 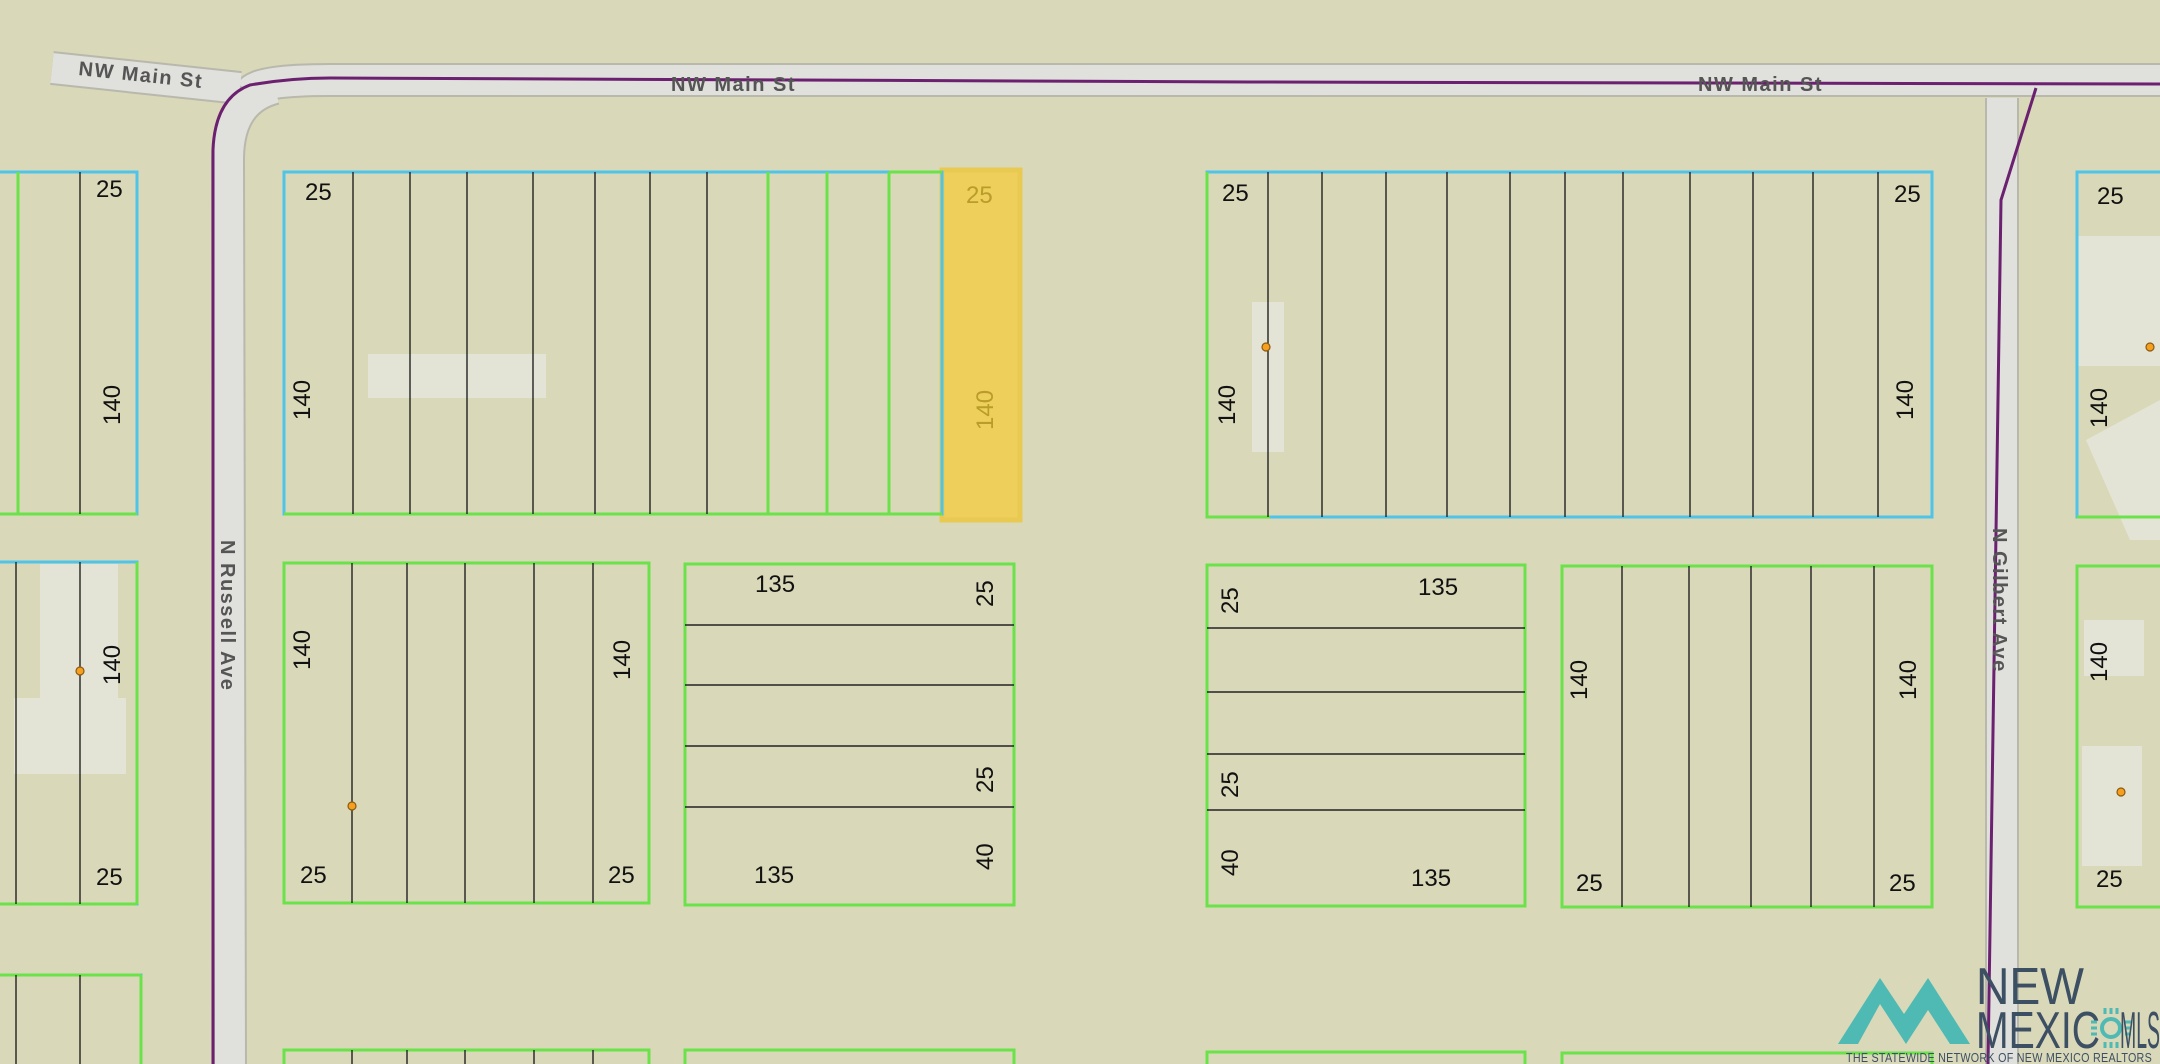 I want to click on street-label-nw-main-right: NW Main St, so click(x=1760, y=85).